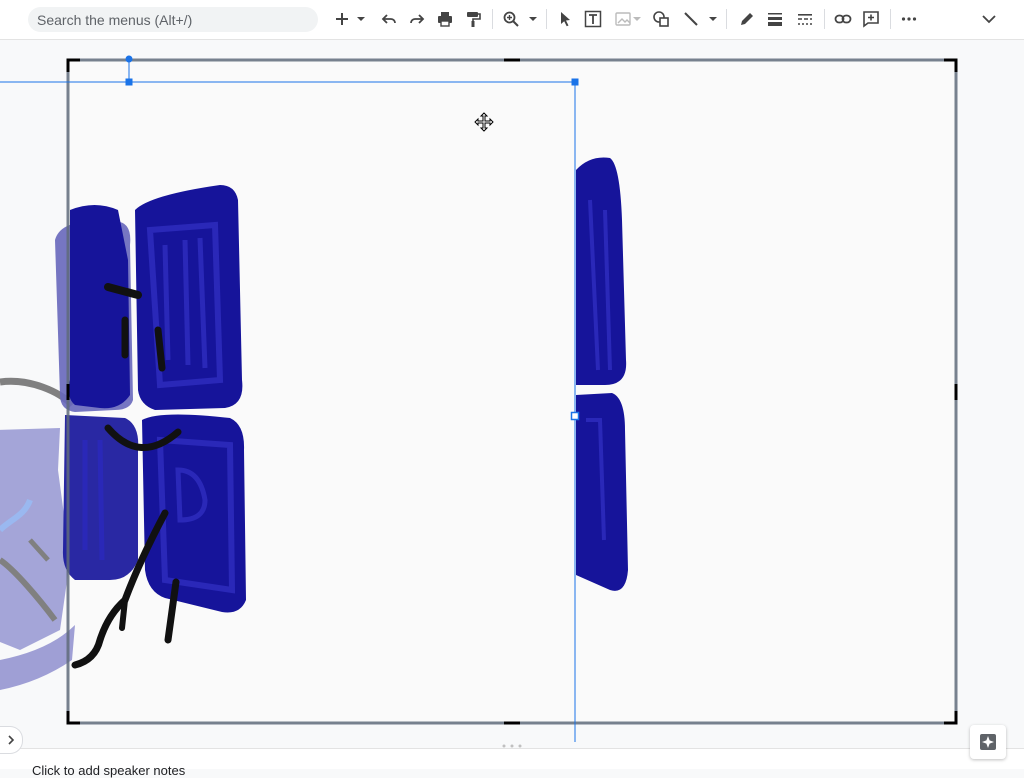 The width and height of the screenshot is (1024, 778). What do you see at coordinates (108, 770) in the screenshot?
I see `speaker-notes-placeholder: Click to add speaker notes` at bounding box center [108, 770].